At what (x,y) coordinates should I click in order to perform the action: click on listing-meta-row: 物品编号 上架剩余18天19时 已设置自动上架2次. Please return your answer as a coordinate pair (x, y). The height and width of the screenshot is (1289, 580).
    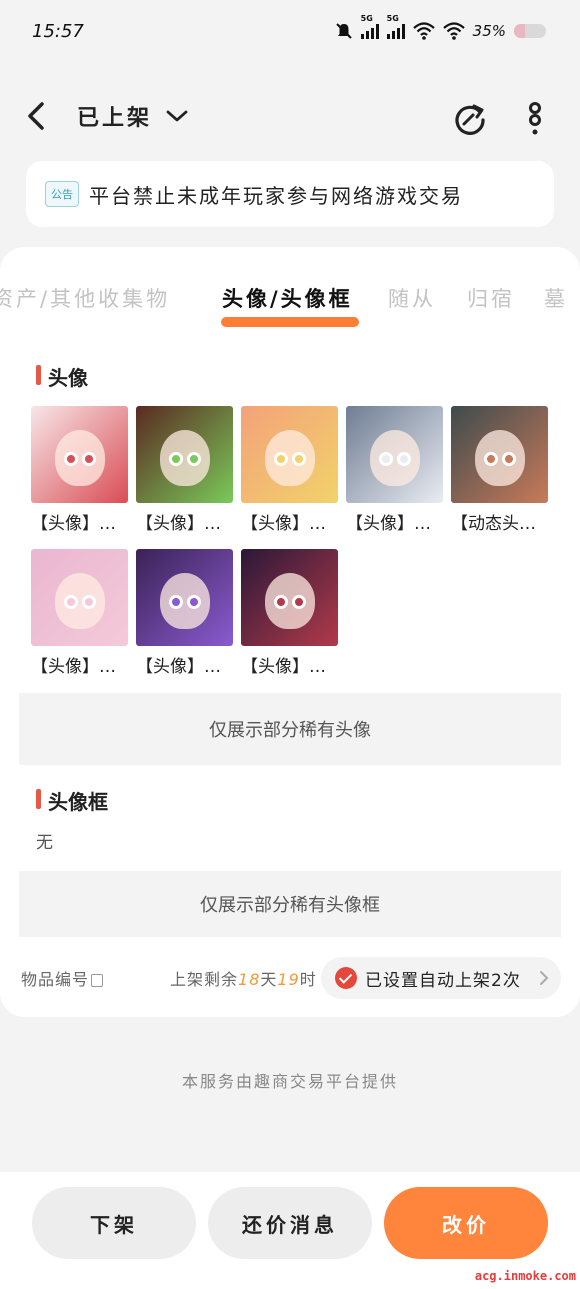
    Looking at the image, I should click on (290, 978).